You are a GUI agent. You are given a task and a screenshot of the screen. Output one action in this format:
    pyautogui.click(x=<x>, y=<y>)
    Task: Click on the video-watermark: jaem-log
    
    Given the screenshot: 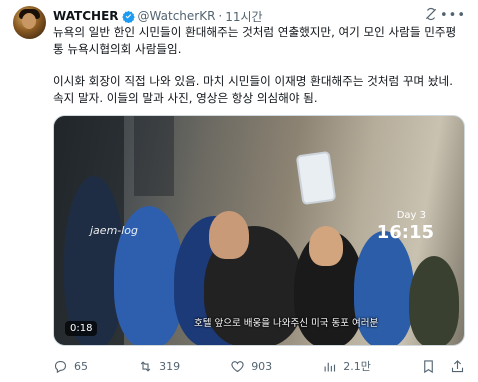 What is the action you would take?
    pyautogui.click(x=114, y=230)
    